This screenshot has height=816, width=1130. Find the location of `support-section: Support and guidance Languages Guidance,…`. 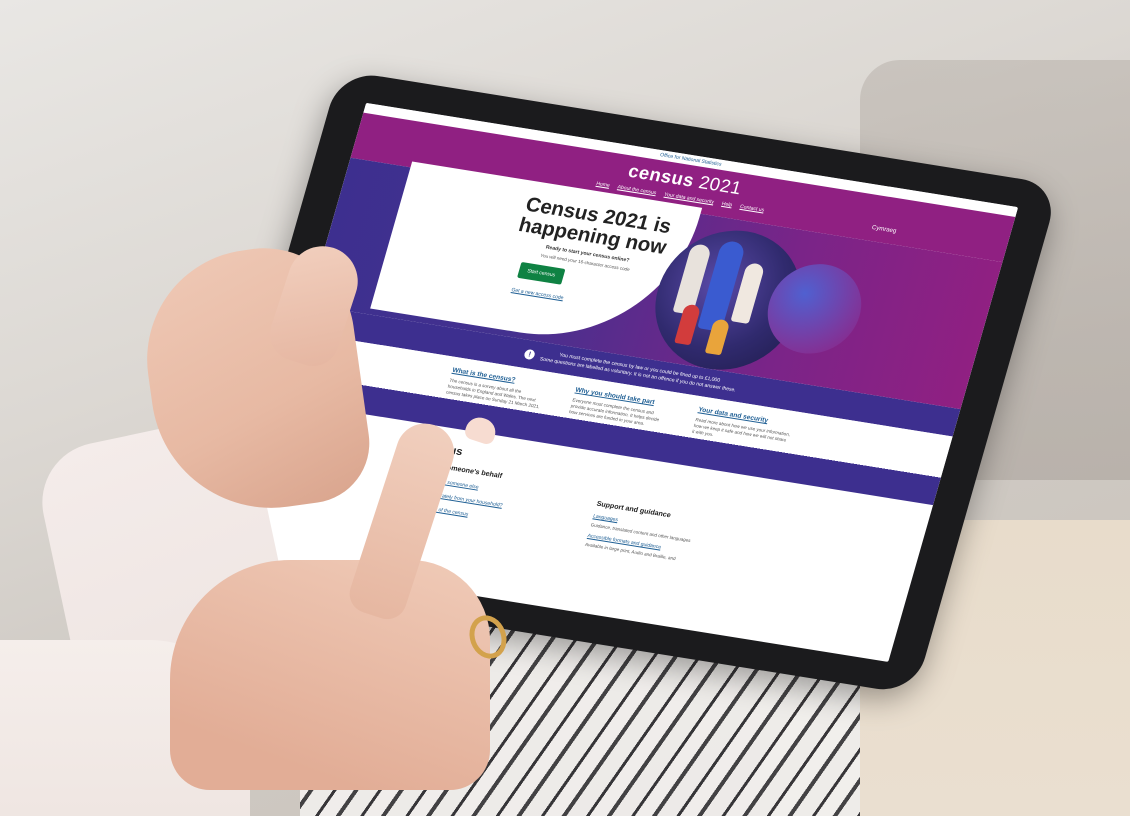

support-section: Support and guidance Languages Guidance,… is located at coordinates (656, 530).